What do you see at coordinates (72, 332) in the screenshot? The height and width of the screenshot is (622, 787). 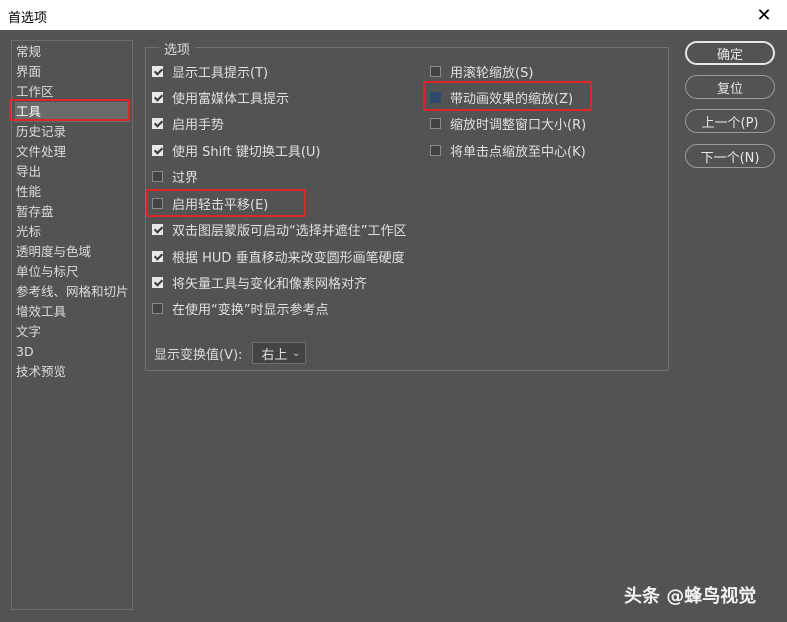 I see `sidebar-item-type: 文字` at bounding box center [72, 332].